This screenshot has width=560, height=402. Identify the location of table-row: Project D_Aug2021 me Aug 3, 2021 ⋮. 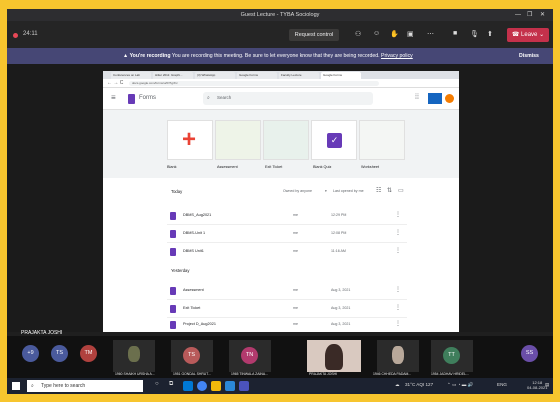
(287, 325).